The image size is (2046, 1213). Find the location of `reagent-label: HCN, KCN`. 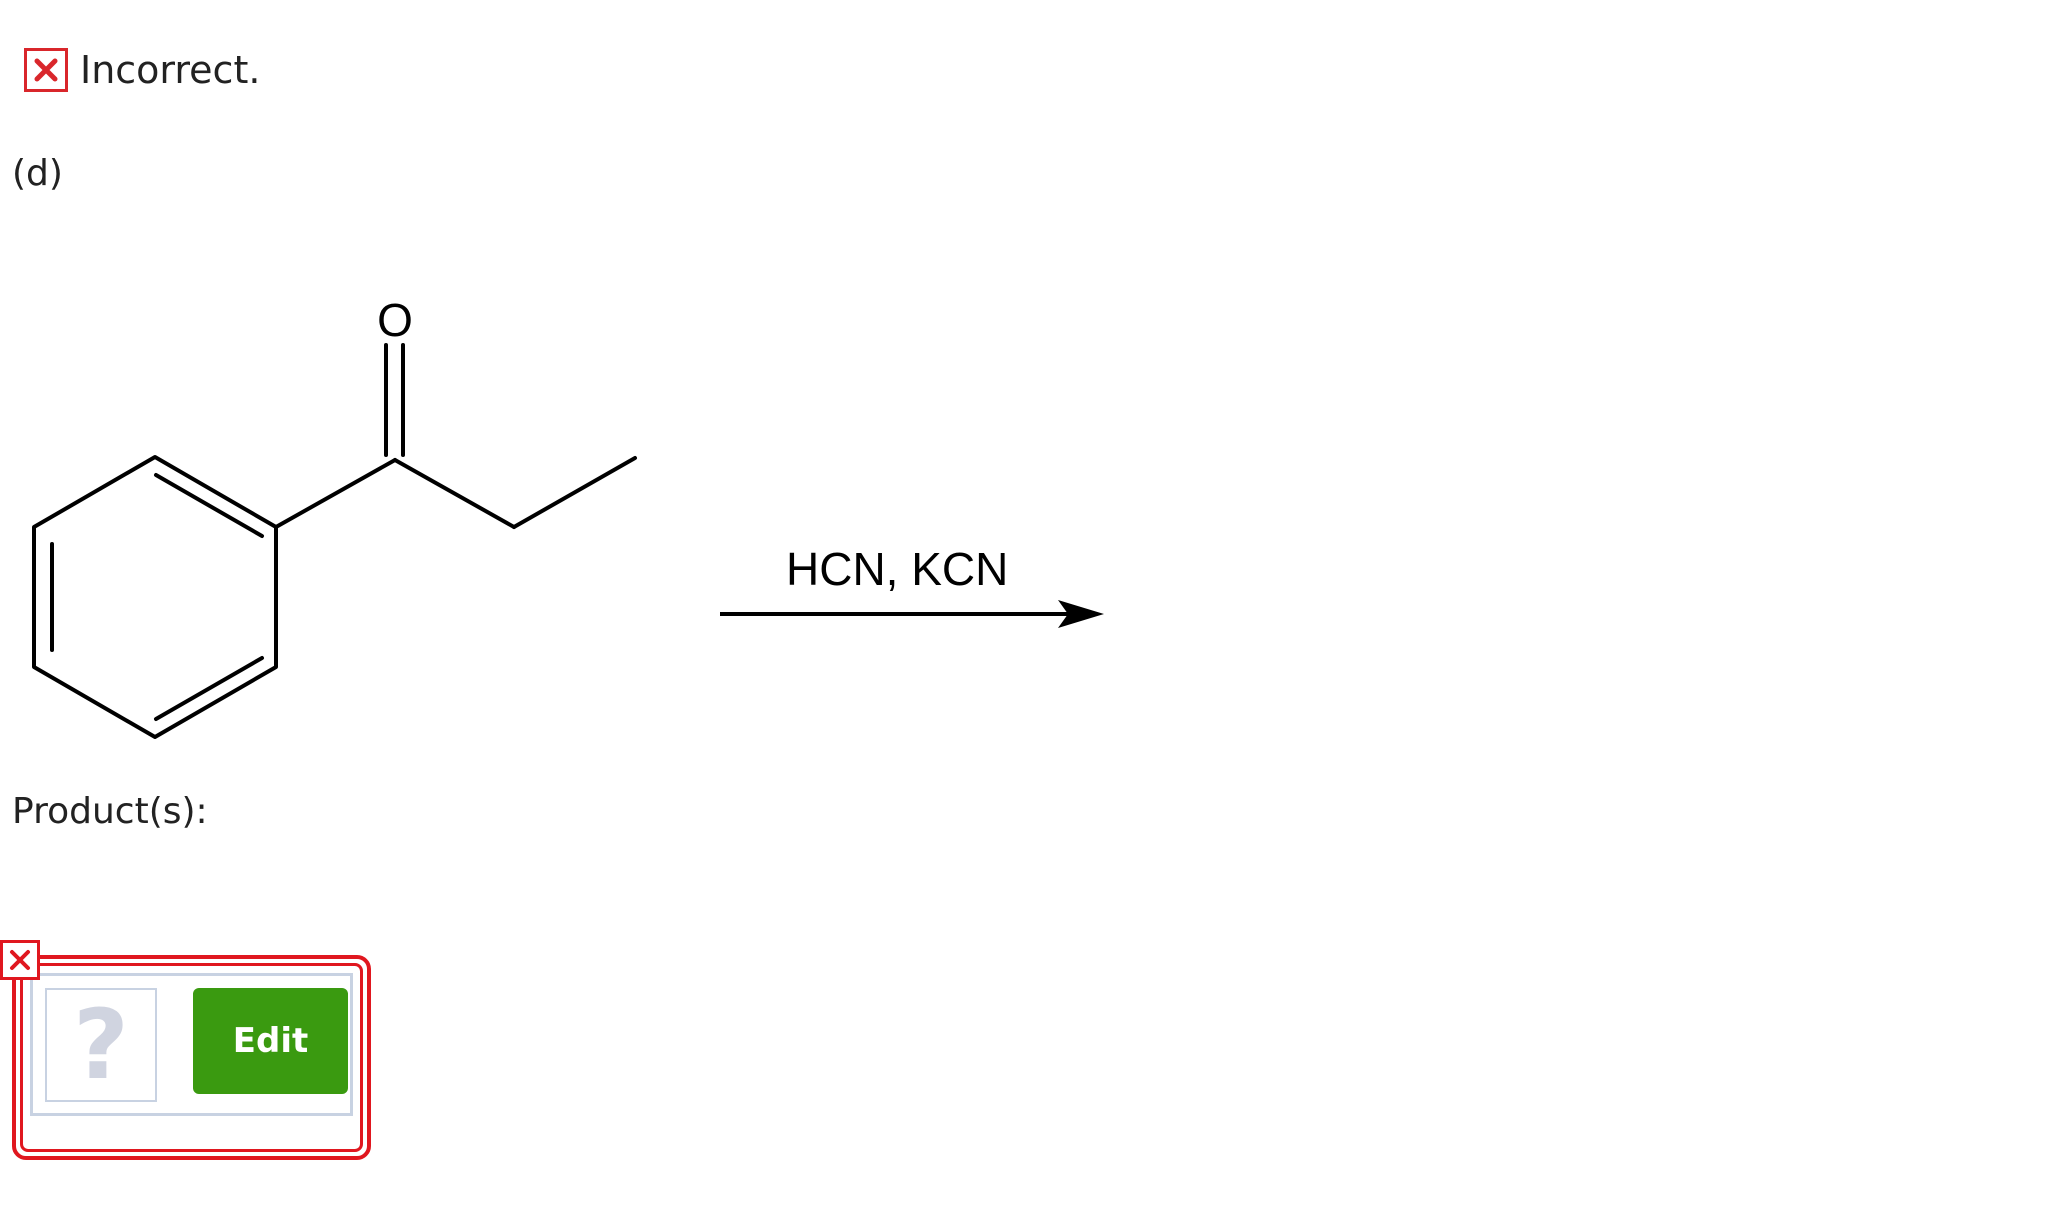

reagent-label: HCN, KCN is located at coordinates (897, 569).